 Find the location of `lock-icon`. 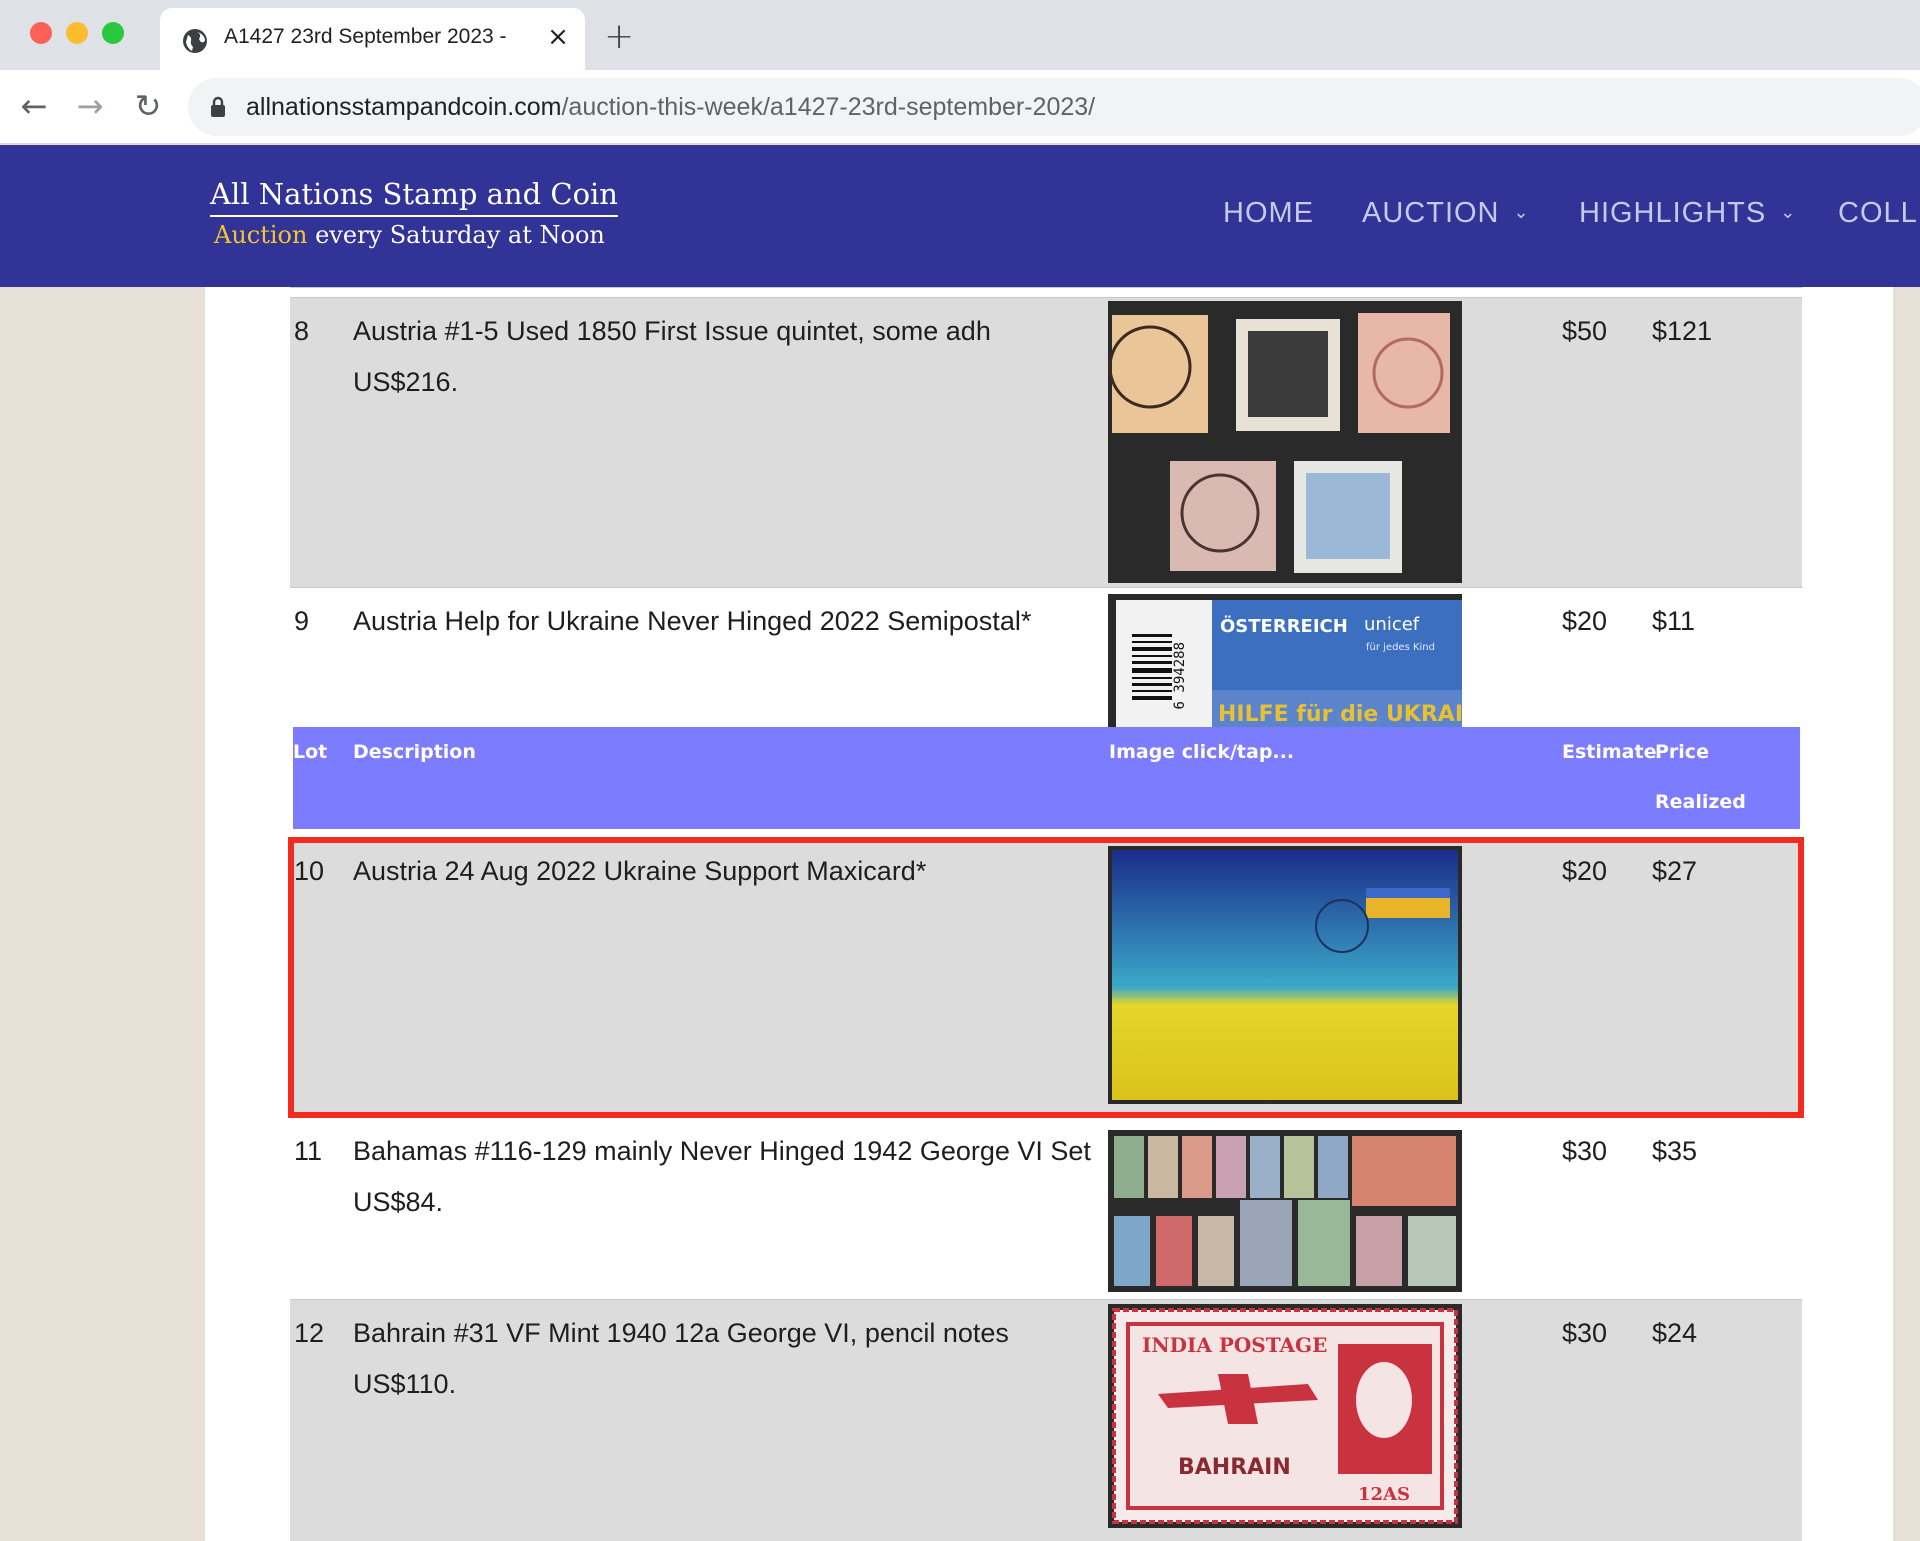

lock-icon is located at coordinates (218, 106).